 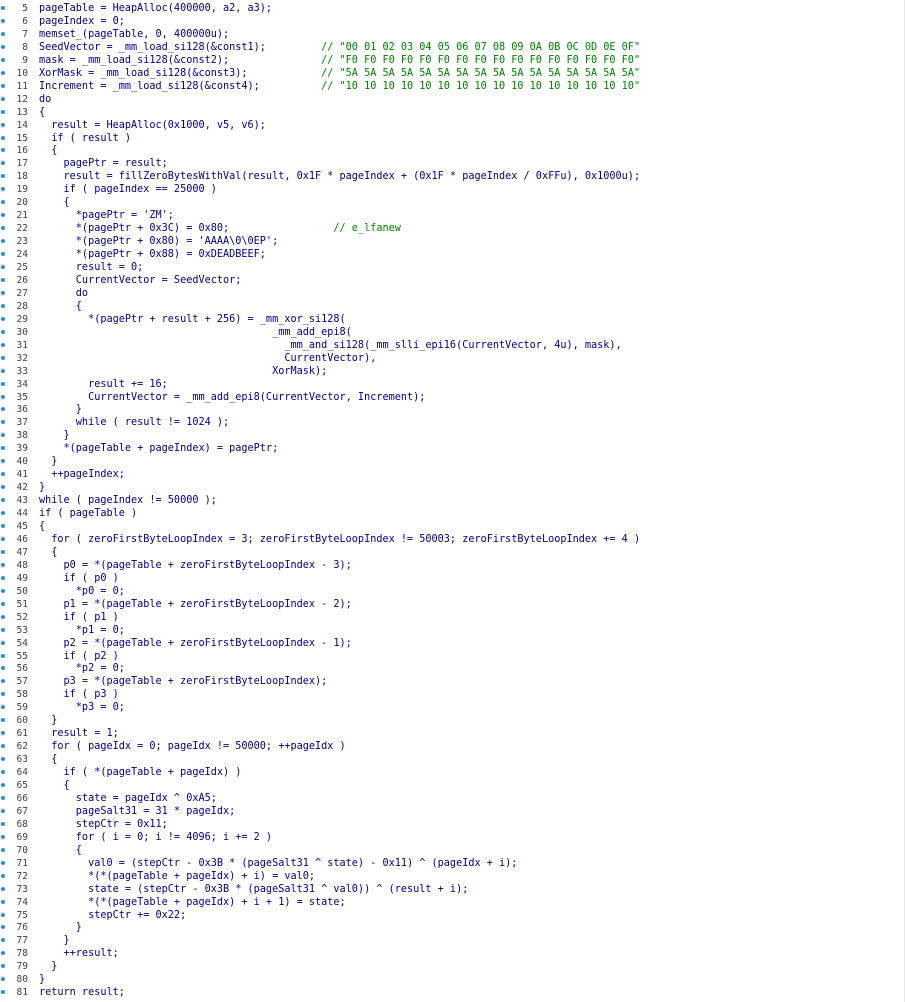 What do you see at coordinates (452, 371) in the screenshot?
I see `code-line: 33 XorMask);` at bounding box center [452, 371].